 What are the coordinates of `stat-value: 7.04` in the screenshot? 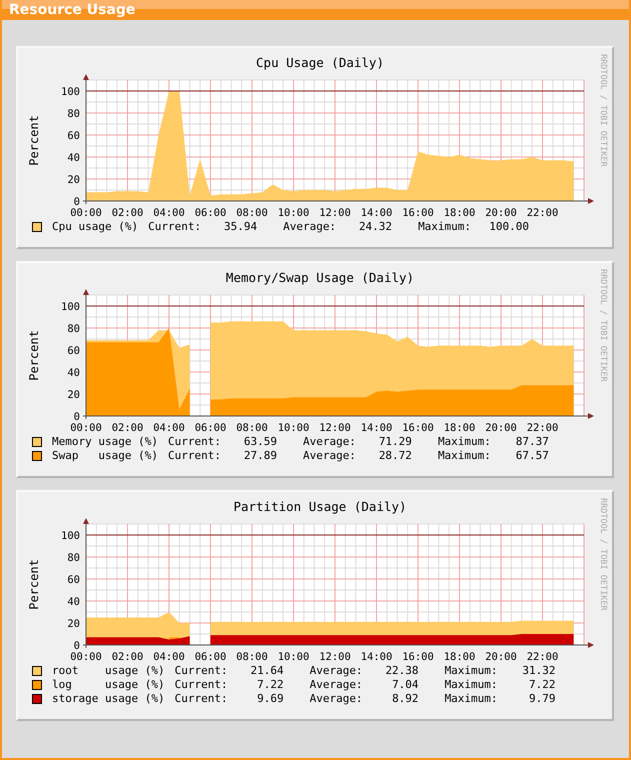 It's located at (405, 684).